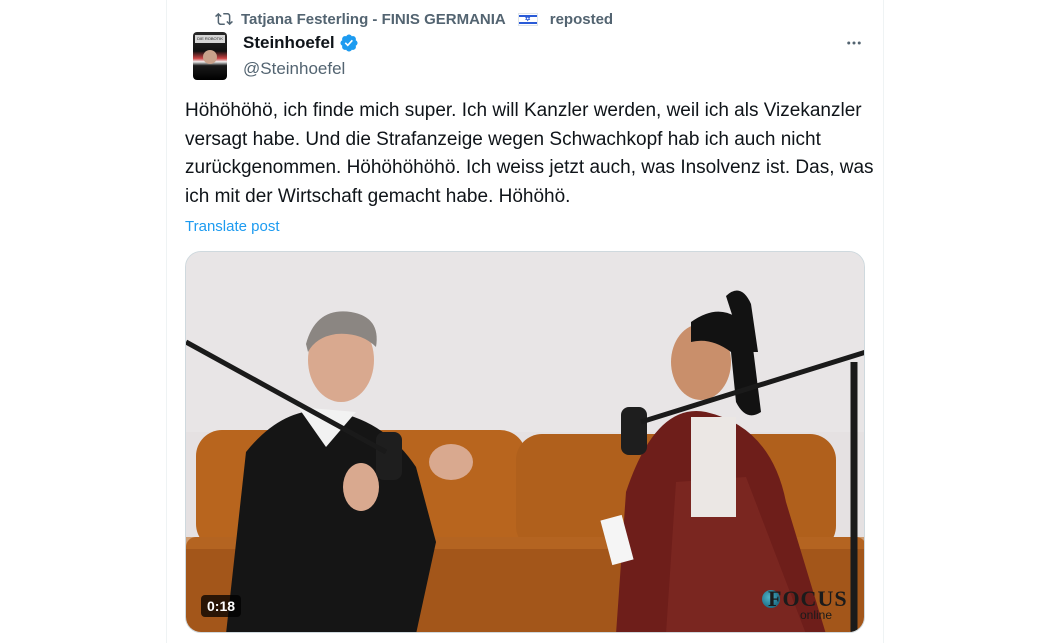 This screenshot has height=643, width=1050. Describe the element at coordinates (798, 604) in the screenshot. I see `focus-online-watermark: FOCUS online` at that location.